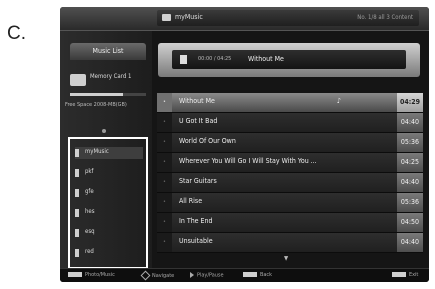 The height and width of the screenshot is (289, 435). I want to click on top-bar: myMusic No. 1/8 all 3 Content, so click(244, 19).